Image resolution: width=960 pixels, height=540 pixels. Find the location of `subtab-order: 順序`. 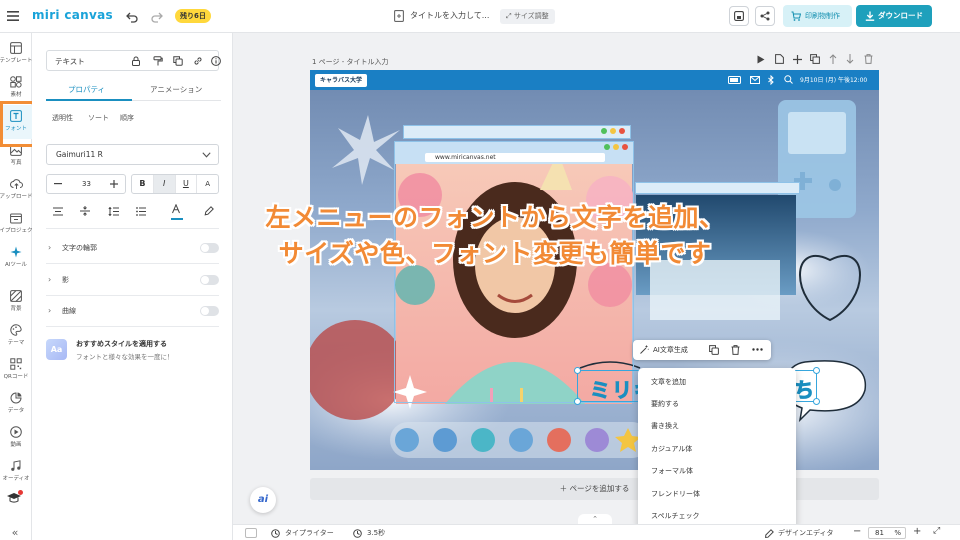

subtab-order: 順序 is located at coordinates (127, 118).